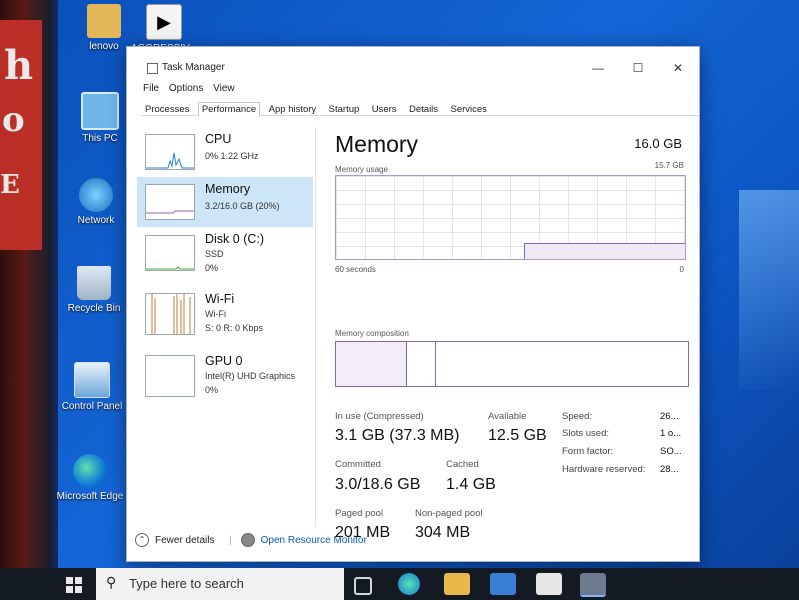 Image resolution: width=799 pixels, height=600 pixels. What do you see at coordinates (220, 584) in the screenshot?
I see `taskbar-search-box: ⚲ Type here to search` at bounding box center [220, 584].